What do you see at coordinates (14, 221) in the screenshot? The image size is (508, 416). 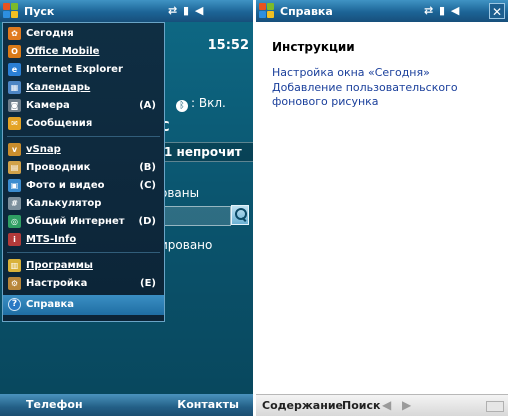 I see `internet-sharing-icon: ◎` at bounding box center [14, 221].